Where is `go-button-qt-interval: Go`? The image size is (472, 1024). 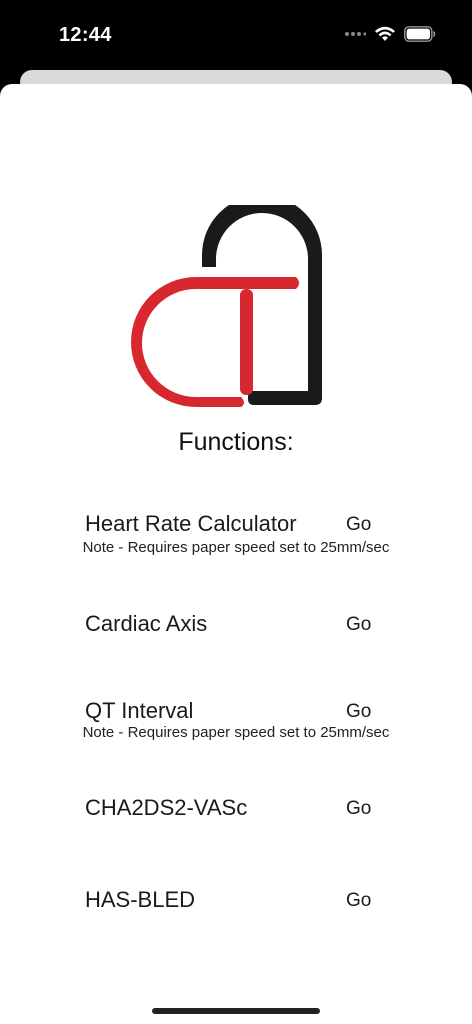
go-button-qt-interval: Go is located at coordinates (358, 712).